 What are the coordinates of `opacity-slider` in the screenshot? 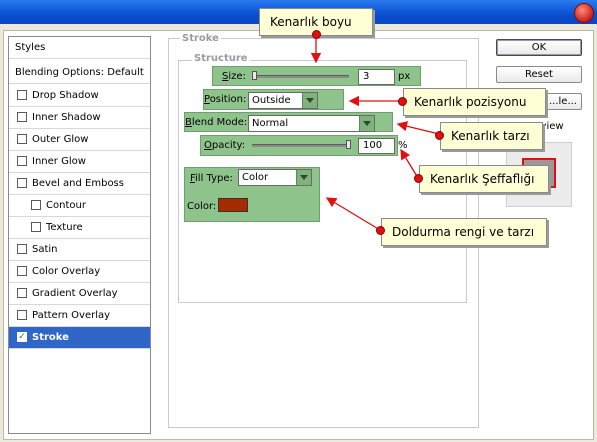 It's located at (300, 145).